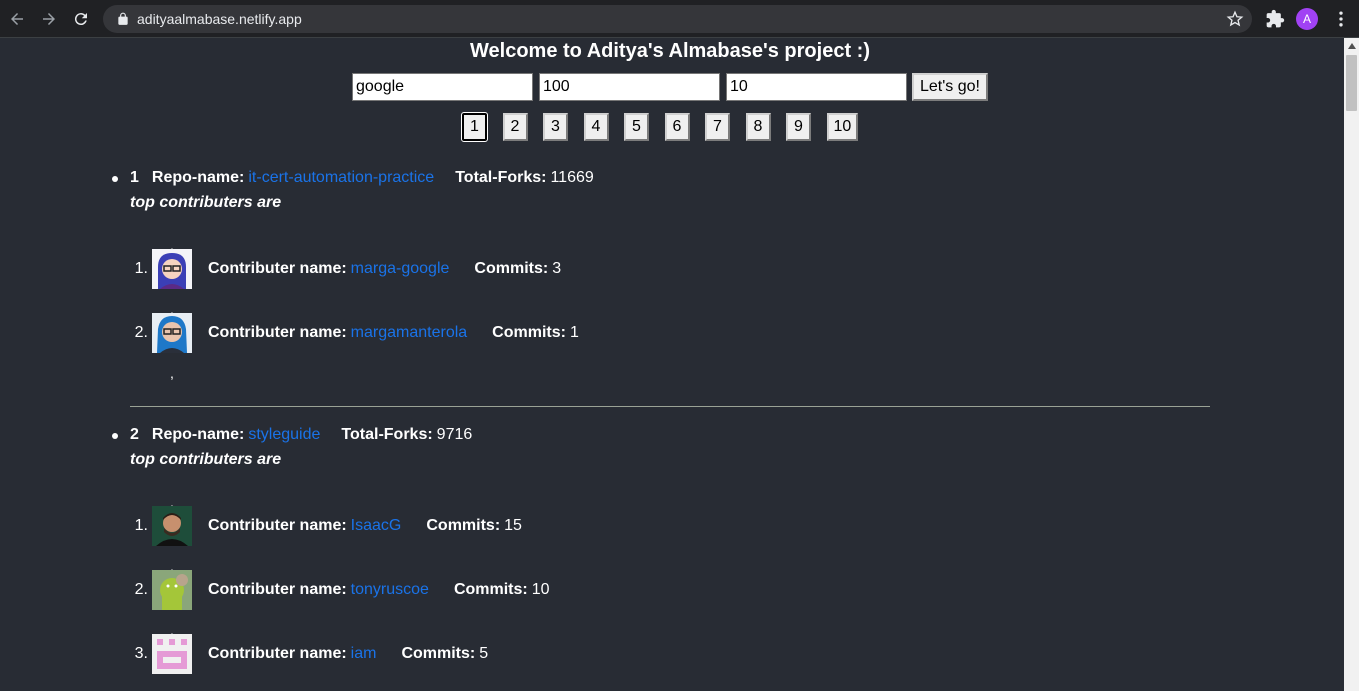 The height and width of the screenshot is (691, 1359). I want to click on commits-value: 3, so click(557, 268).